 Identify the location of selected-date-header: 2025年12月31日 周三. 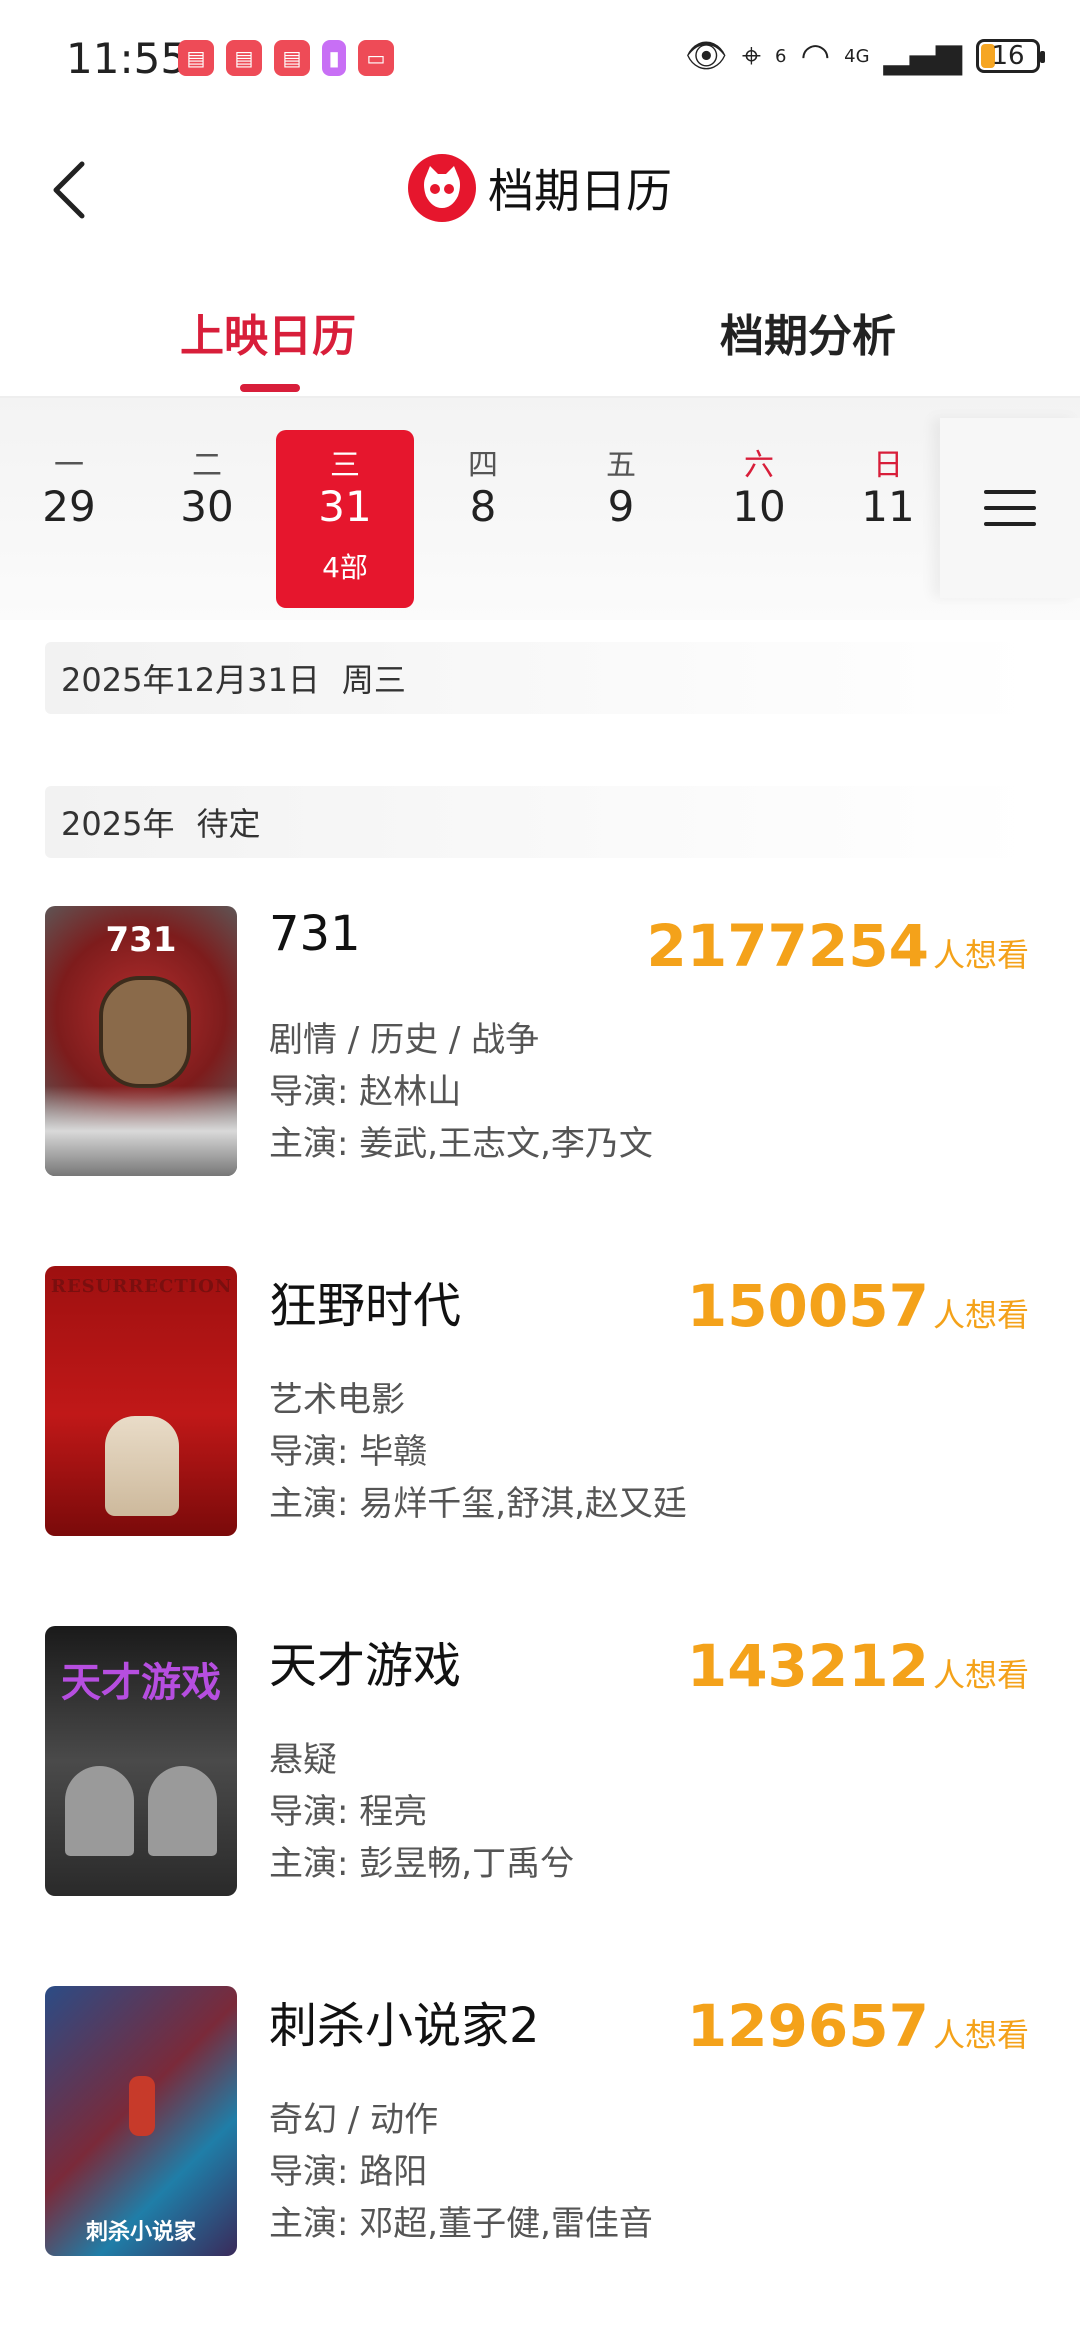
(540, 678).